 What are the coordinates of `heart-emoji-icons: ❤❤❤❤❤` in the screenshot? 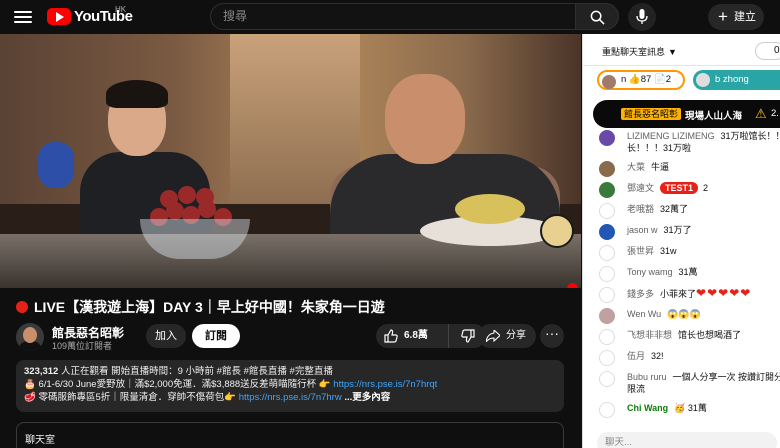 It's located at (724, 293).